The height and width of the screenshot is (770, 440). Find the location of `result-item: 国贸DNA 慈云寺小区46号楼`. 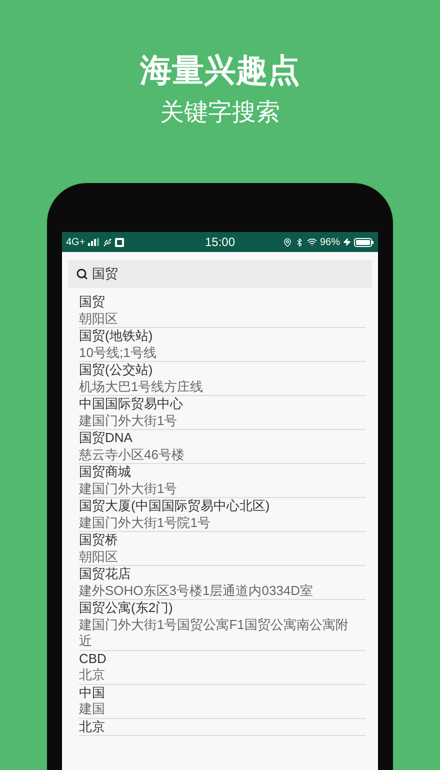

result-item: 国贸DNA 慈云寺小区46号楼 is located at coordinates (222, 447).